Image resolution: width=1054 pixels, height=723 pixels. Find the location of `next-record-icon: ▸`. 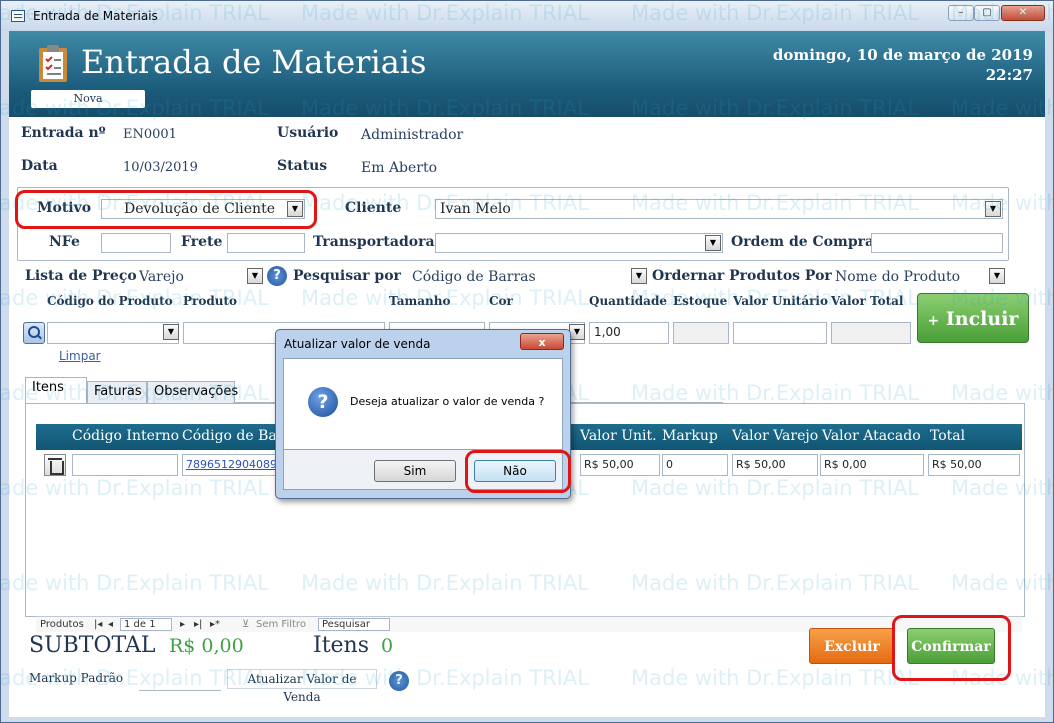

next-record-icon: ▸ is located at coordinates (182, 624).